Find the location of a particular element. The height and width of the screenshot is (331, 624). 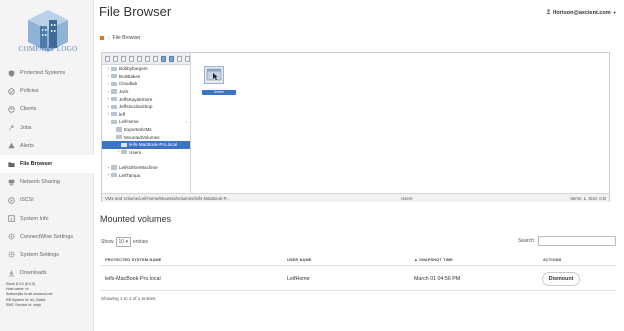

entries-label: entries is located at coordinates (140, 242).